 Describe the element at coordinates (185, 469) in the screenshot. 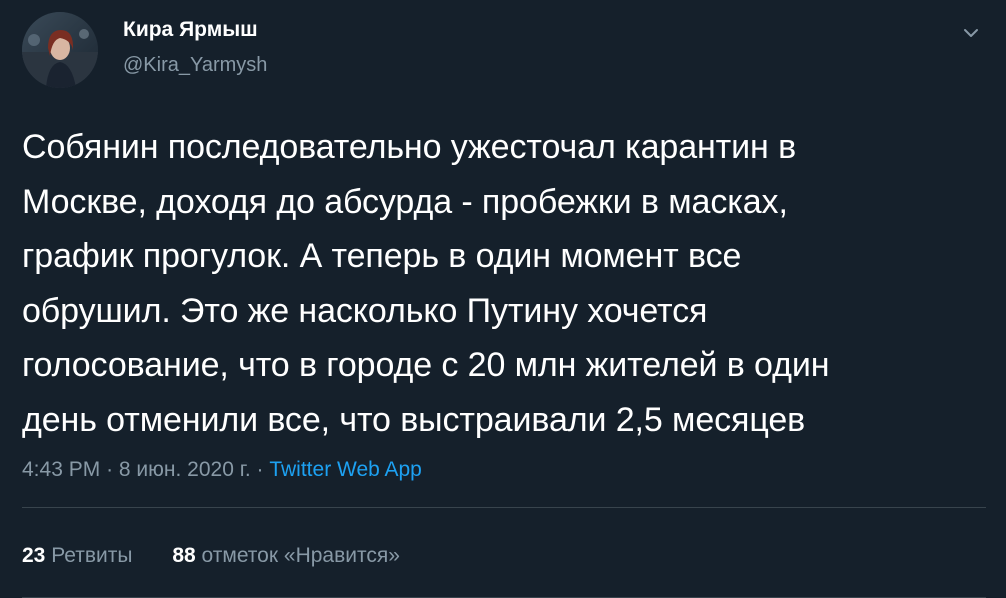

I see `tweet-date: 8 июн. 2020 г.` at that location.